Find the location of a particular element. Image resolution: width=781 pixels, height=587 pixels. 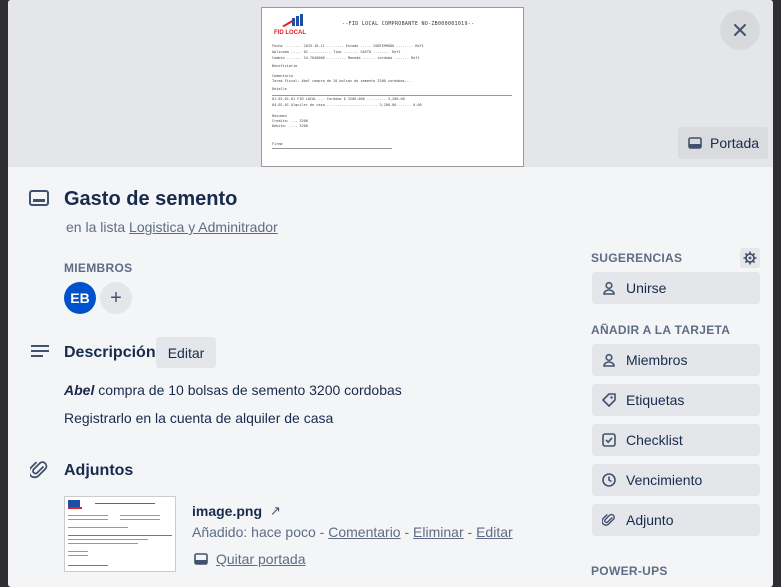

join-button: Unirse is located at coordinates (676, 288).